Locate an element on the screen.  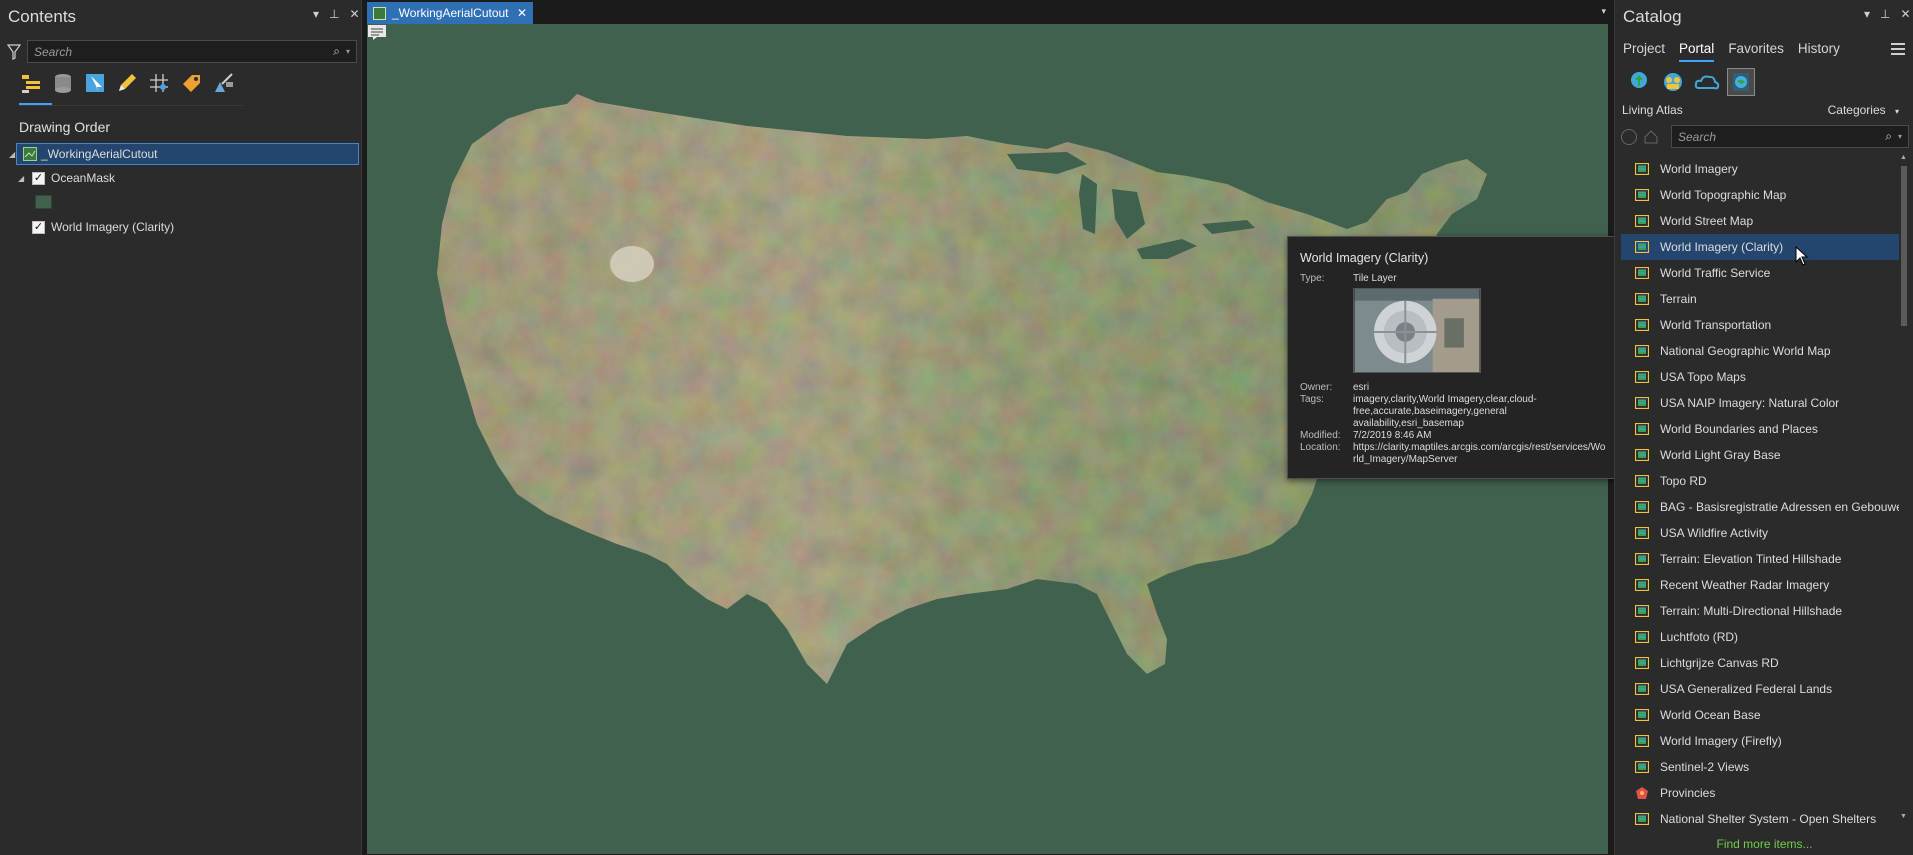
catalog-search-input is located at coordinates (1782, 136).